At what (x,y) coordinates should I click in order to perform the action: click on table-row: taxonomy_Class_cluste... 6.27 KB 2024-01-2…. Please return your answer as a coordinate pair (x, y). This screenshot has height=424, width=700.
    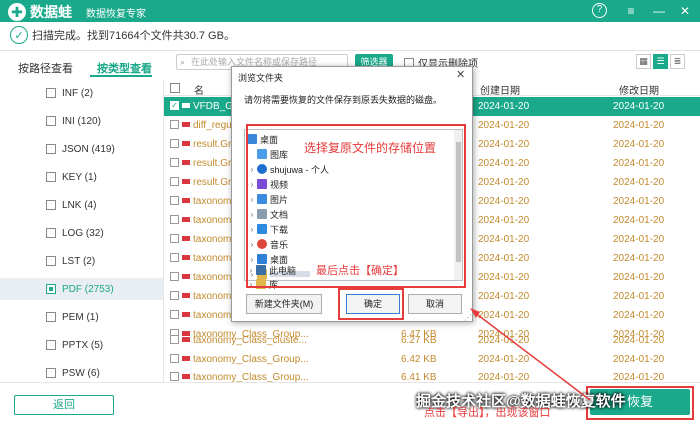
    Looking at the image, I should click on (432, 340).